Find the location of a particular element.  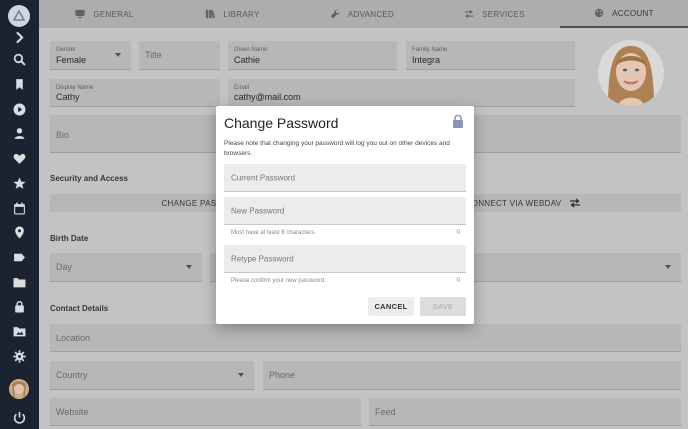

new-password-input: New Password is located at coordinates (345, 211).